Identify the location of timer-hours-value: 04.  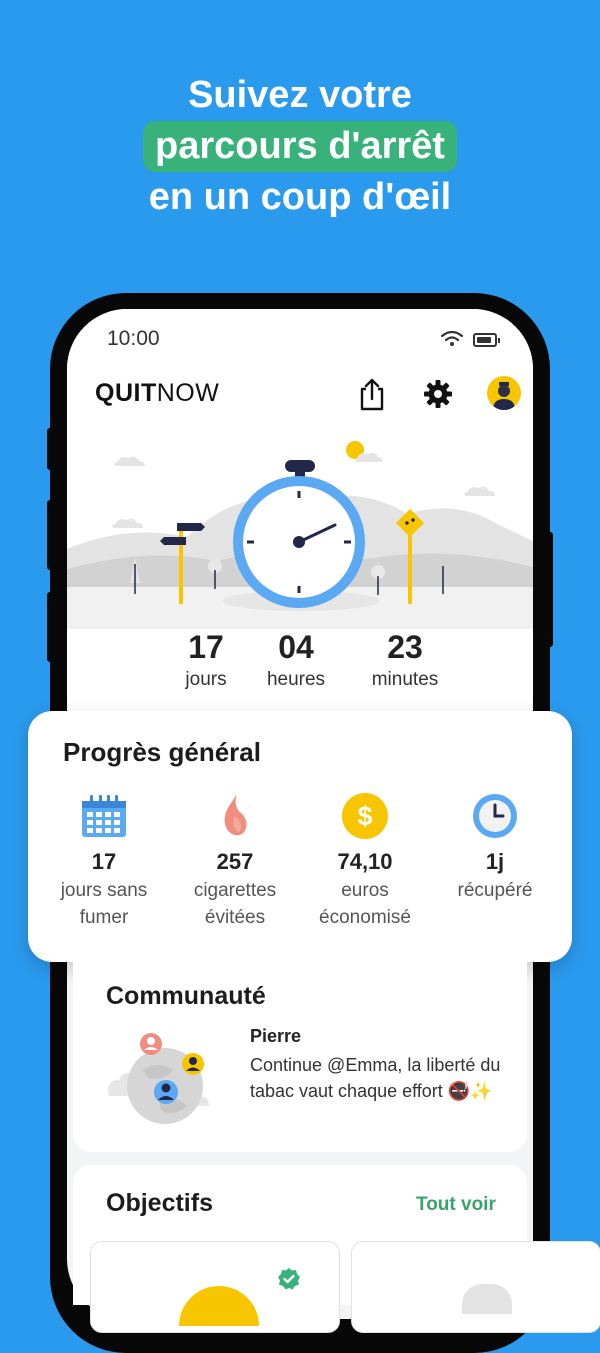
(296, 647).